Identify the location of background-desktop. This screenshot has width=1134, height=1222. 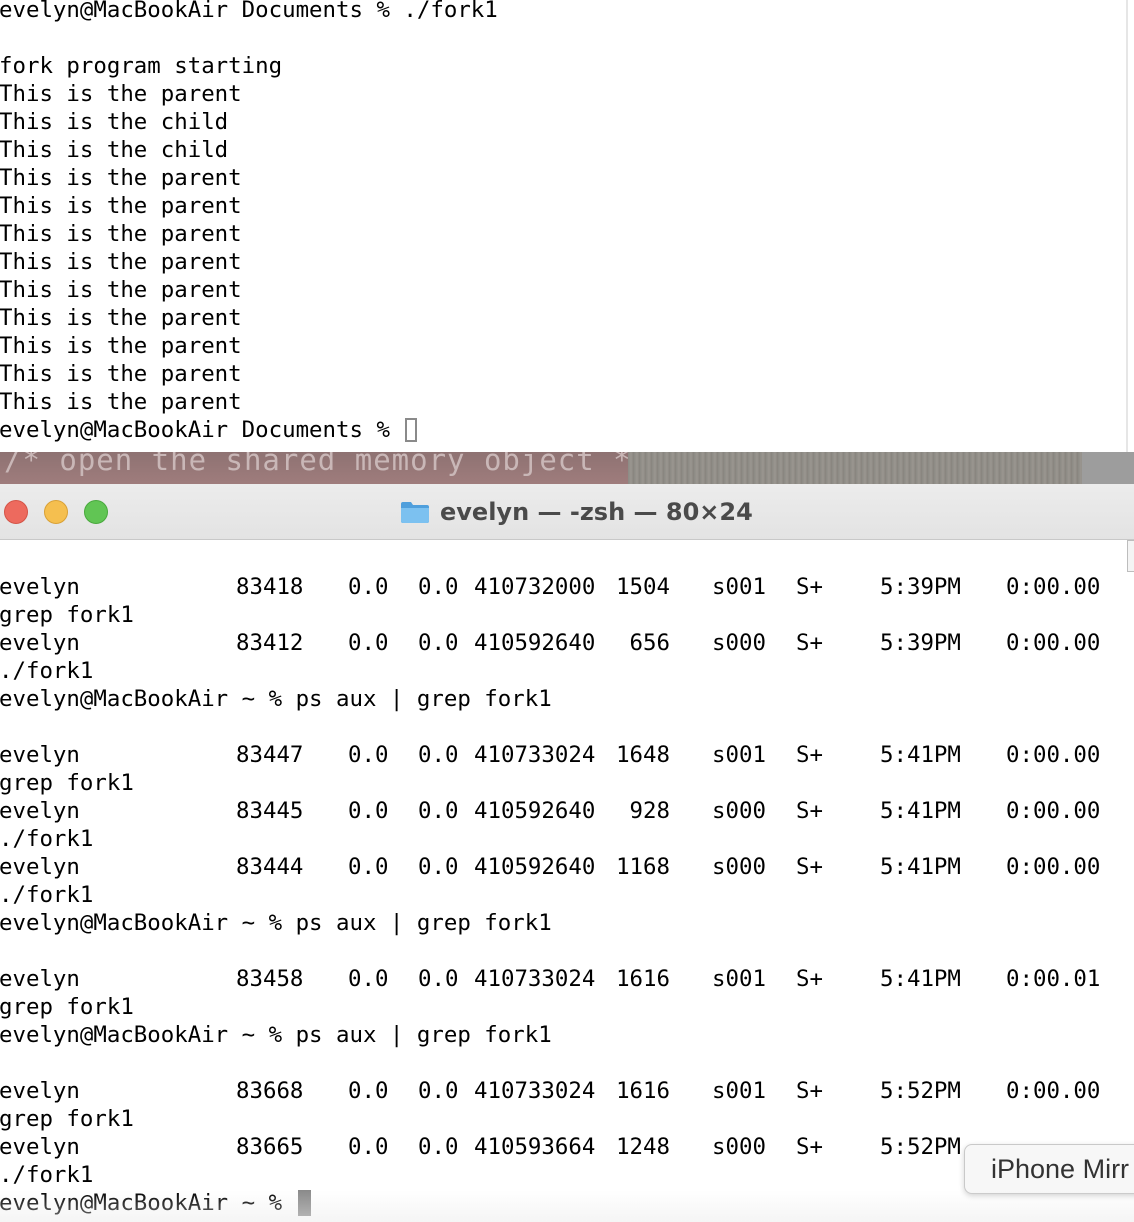
(881, 469).